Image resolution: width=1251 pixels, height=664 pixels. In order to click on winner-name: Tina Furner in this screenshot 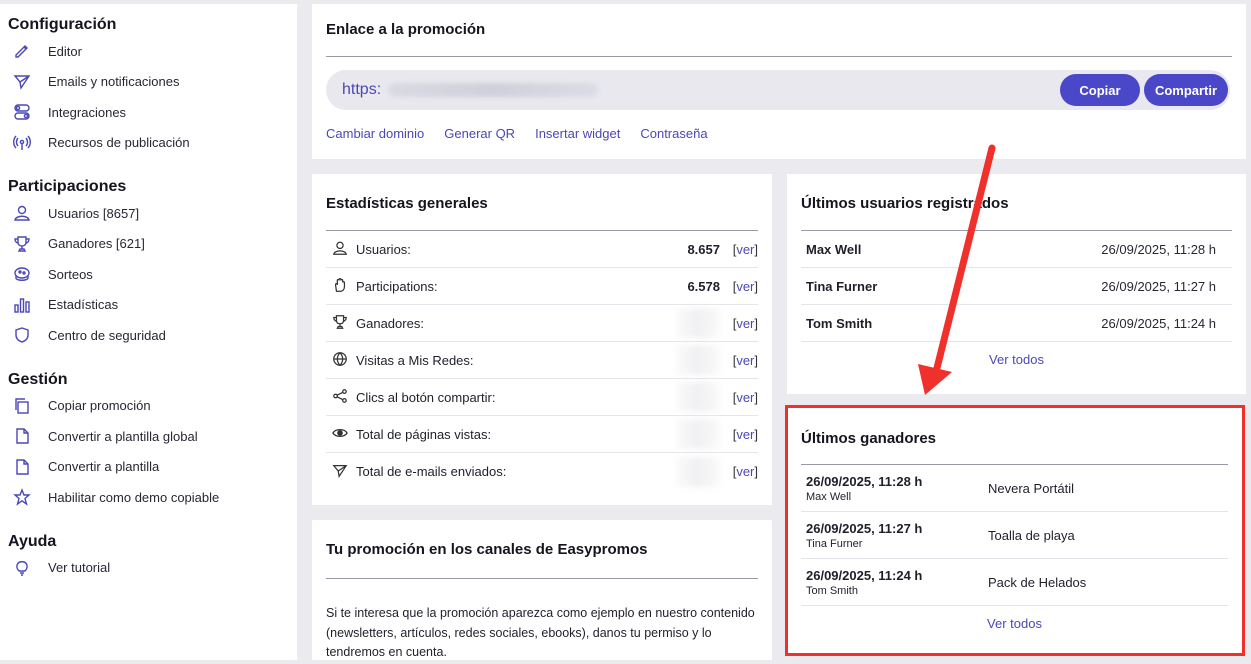, I will do `click(834, 543)`.